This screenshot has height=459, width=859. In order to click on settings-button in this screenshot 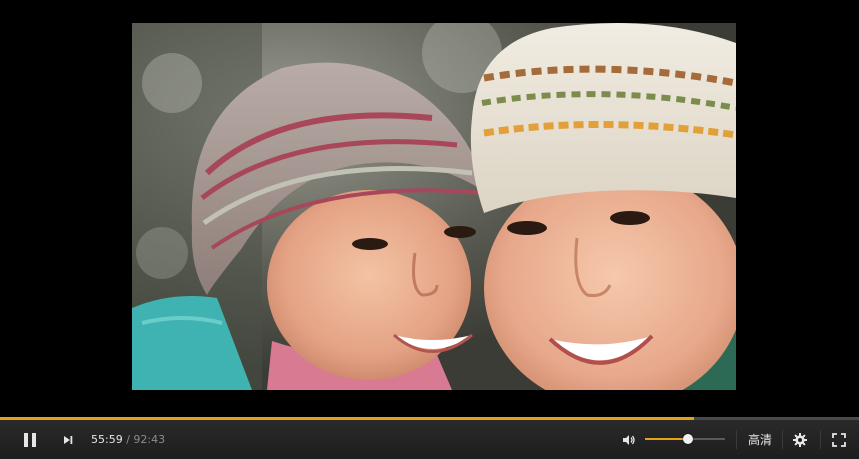, I will do `click(800, 439)`.